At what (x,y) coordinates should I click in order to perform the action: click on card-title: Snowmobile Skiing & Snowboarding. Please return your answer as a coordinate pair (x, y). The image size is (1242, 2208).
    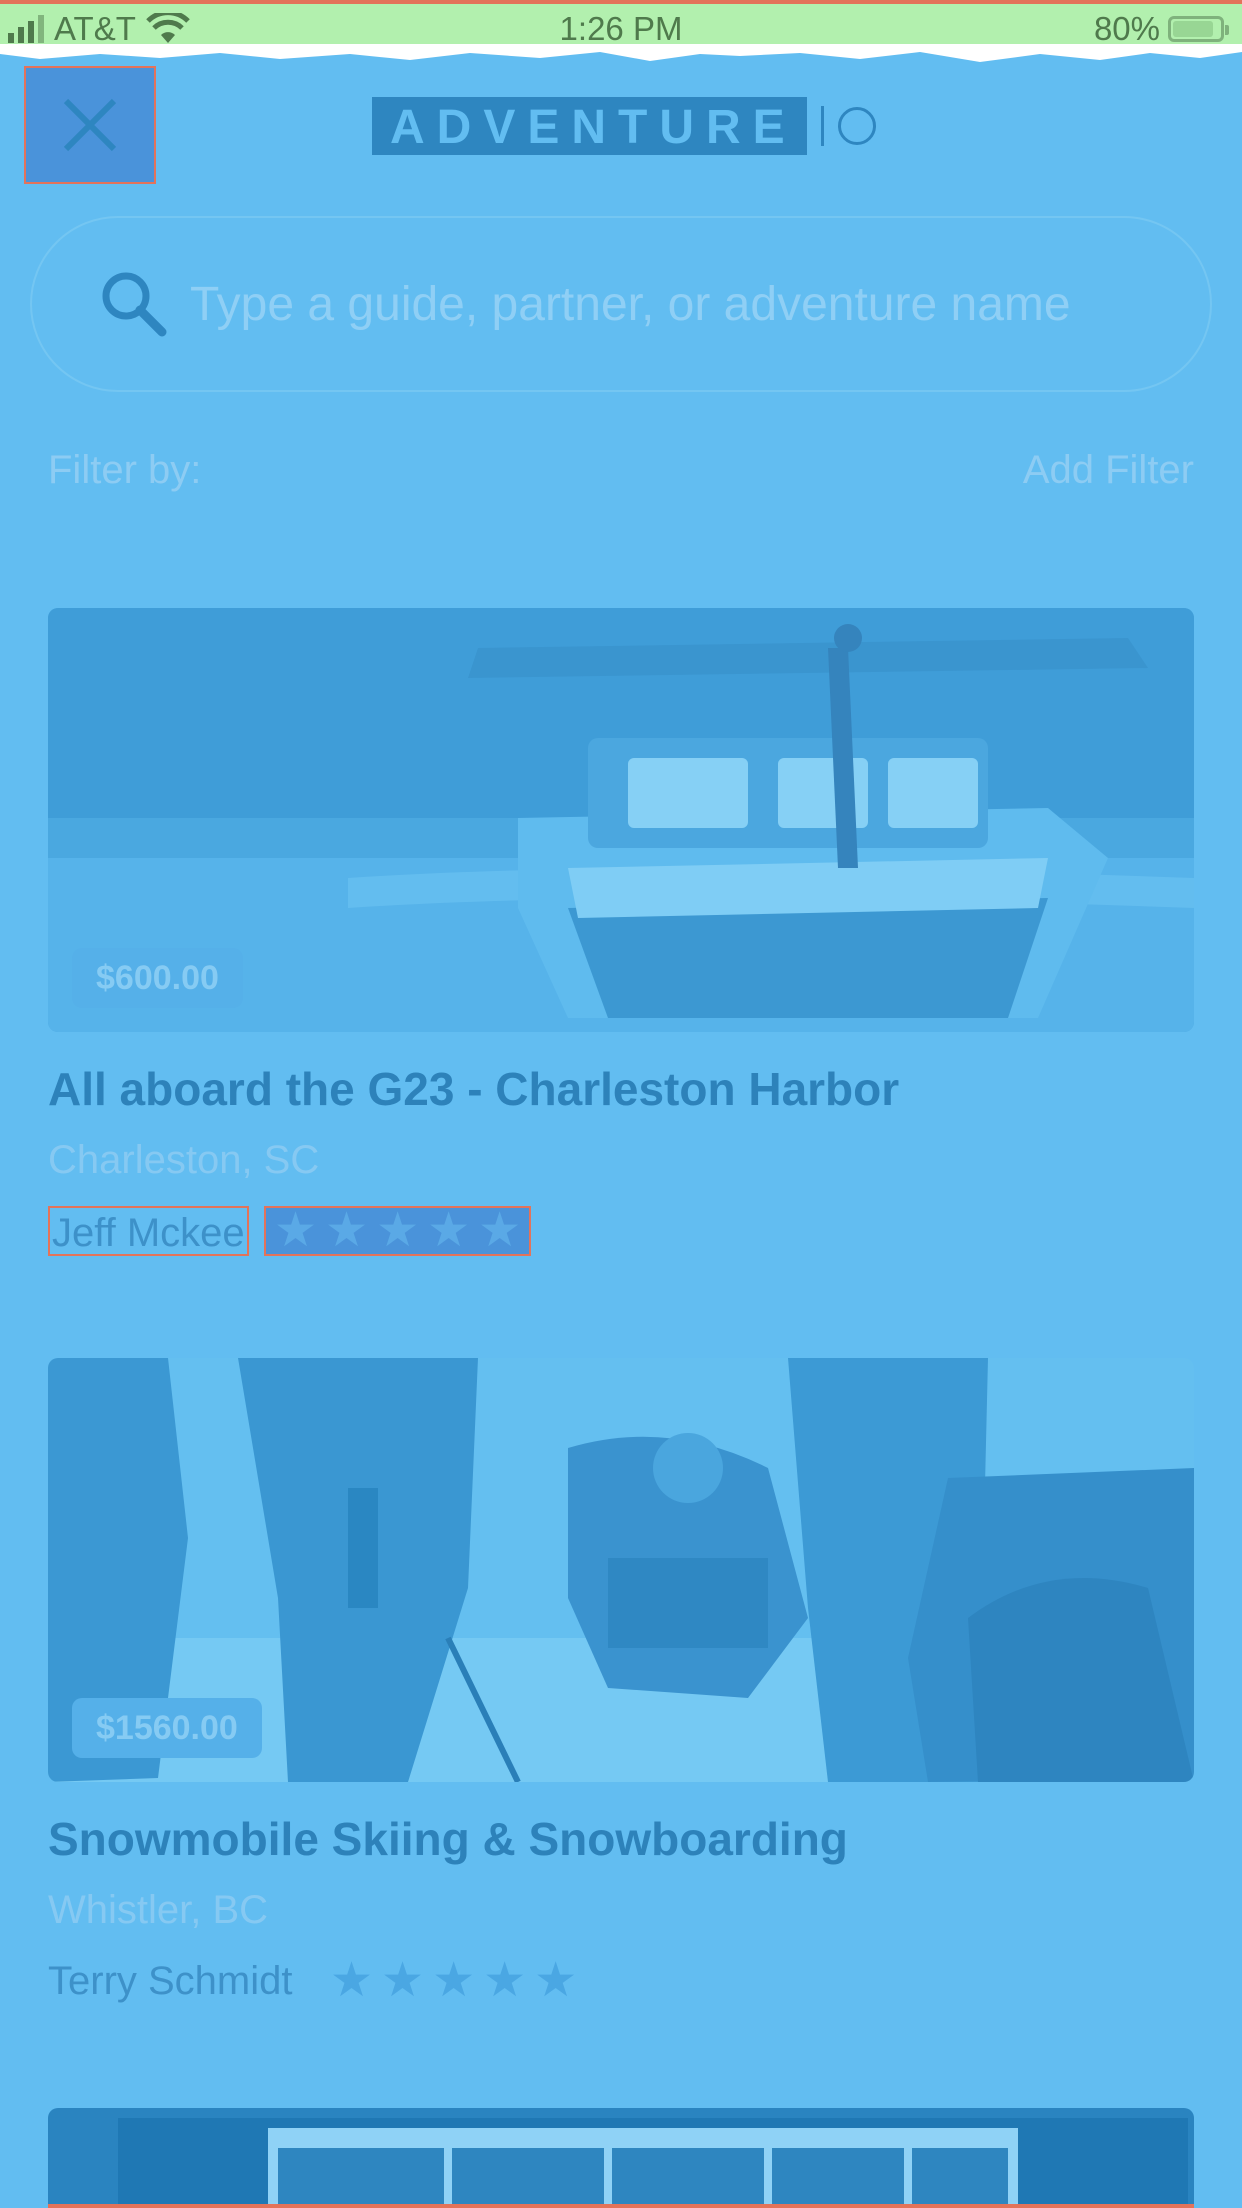
    Looking at the image, I should click on (448, 1839).